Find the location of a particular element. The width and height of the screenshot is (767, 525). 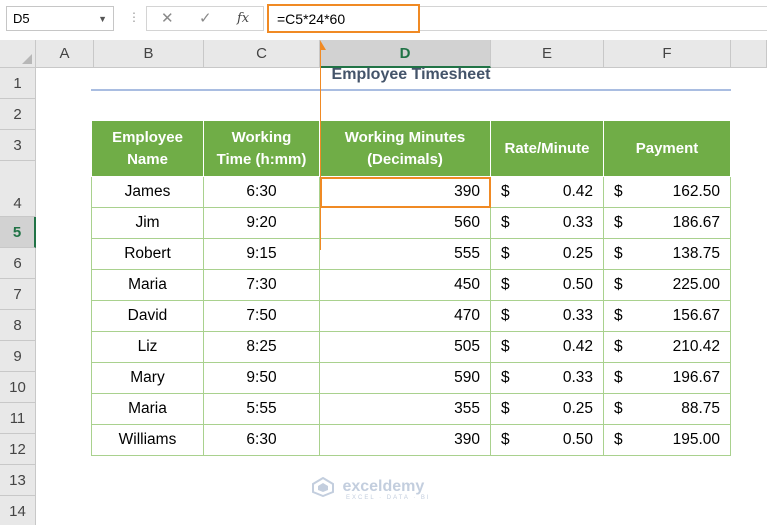

payment-cell: $186.67 is located at coordinates (667, 223).